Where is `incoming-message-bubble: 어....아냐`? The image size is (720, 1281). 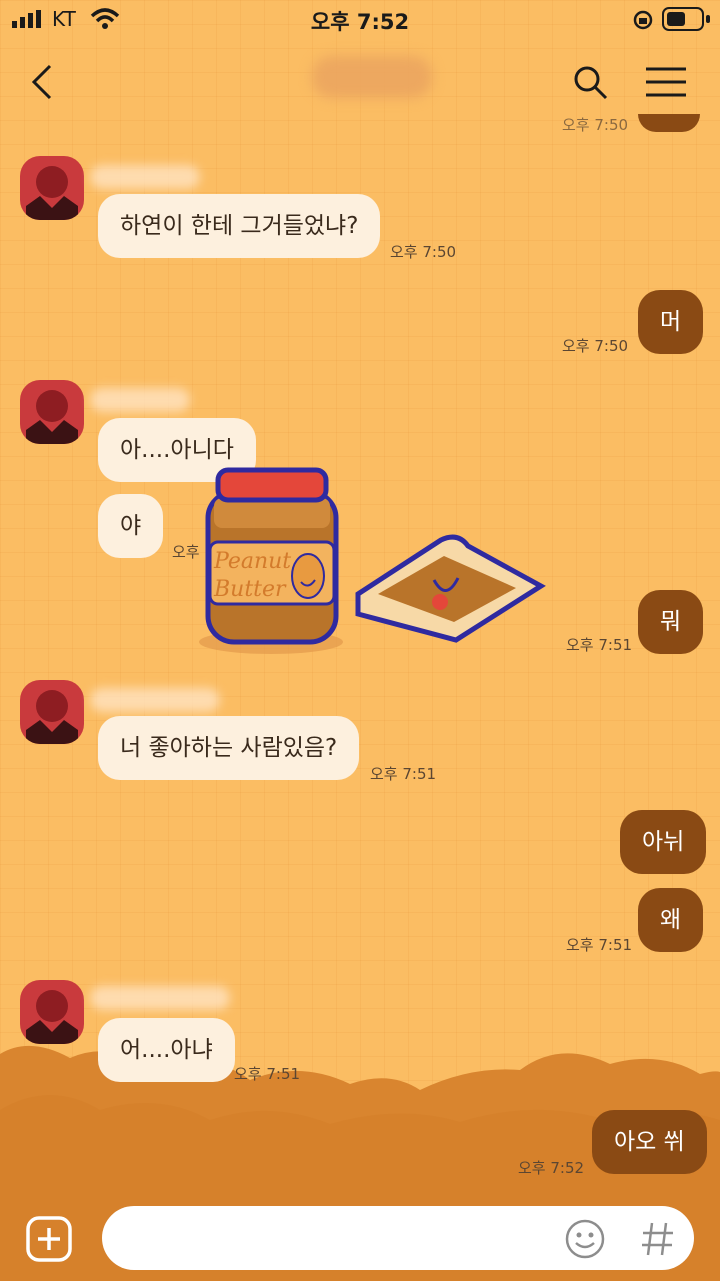
incoming-message-bubble: 어....아냐 is located at coordinates (166, 1050).